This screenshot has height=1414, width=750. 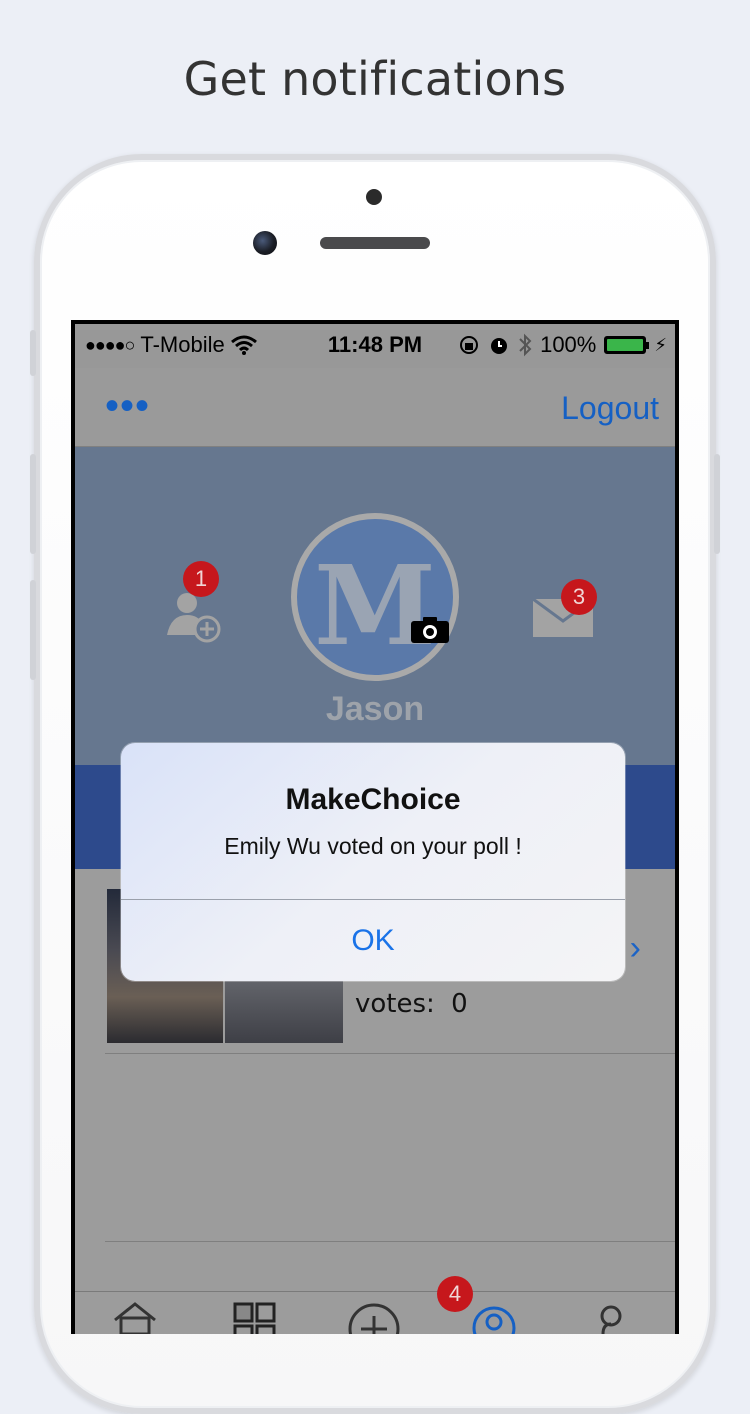 What do you see at coordinates (373, 846) in the screenshot?
I see `alert-message: Emily Wu voted on your poll !` at bounding box center [373, 846].